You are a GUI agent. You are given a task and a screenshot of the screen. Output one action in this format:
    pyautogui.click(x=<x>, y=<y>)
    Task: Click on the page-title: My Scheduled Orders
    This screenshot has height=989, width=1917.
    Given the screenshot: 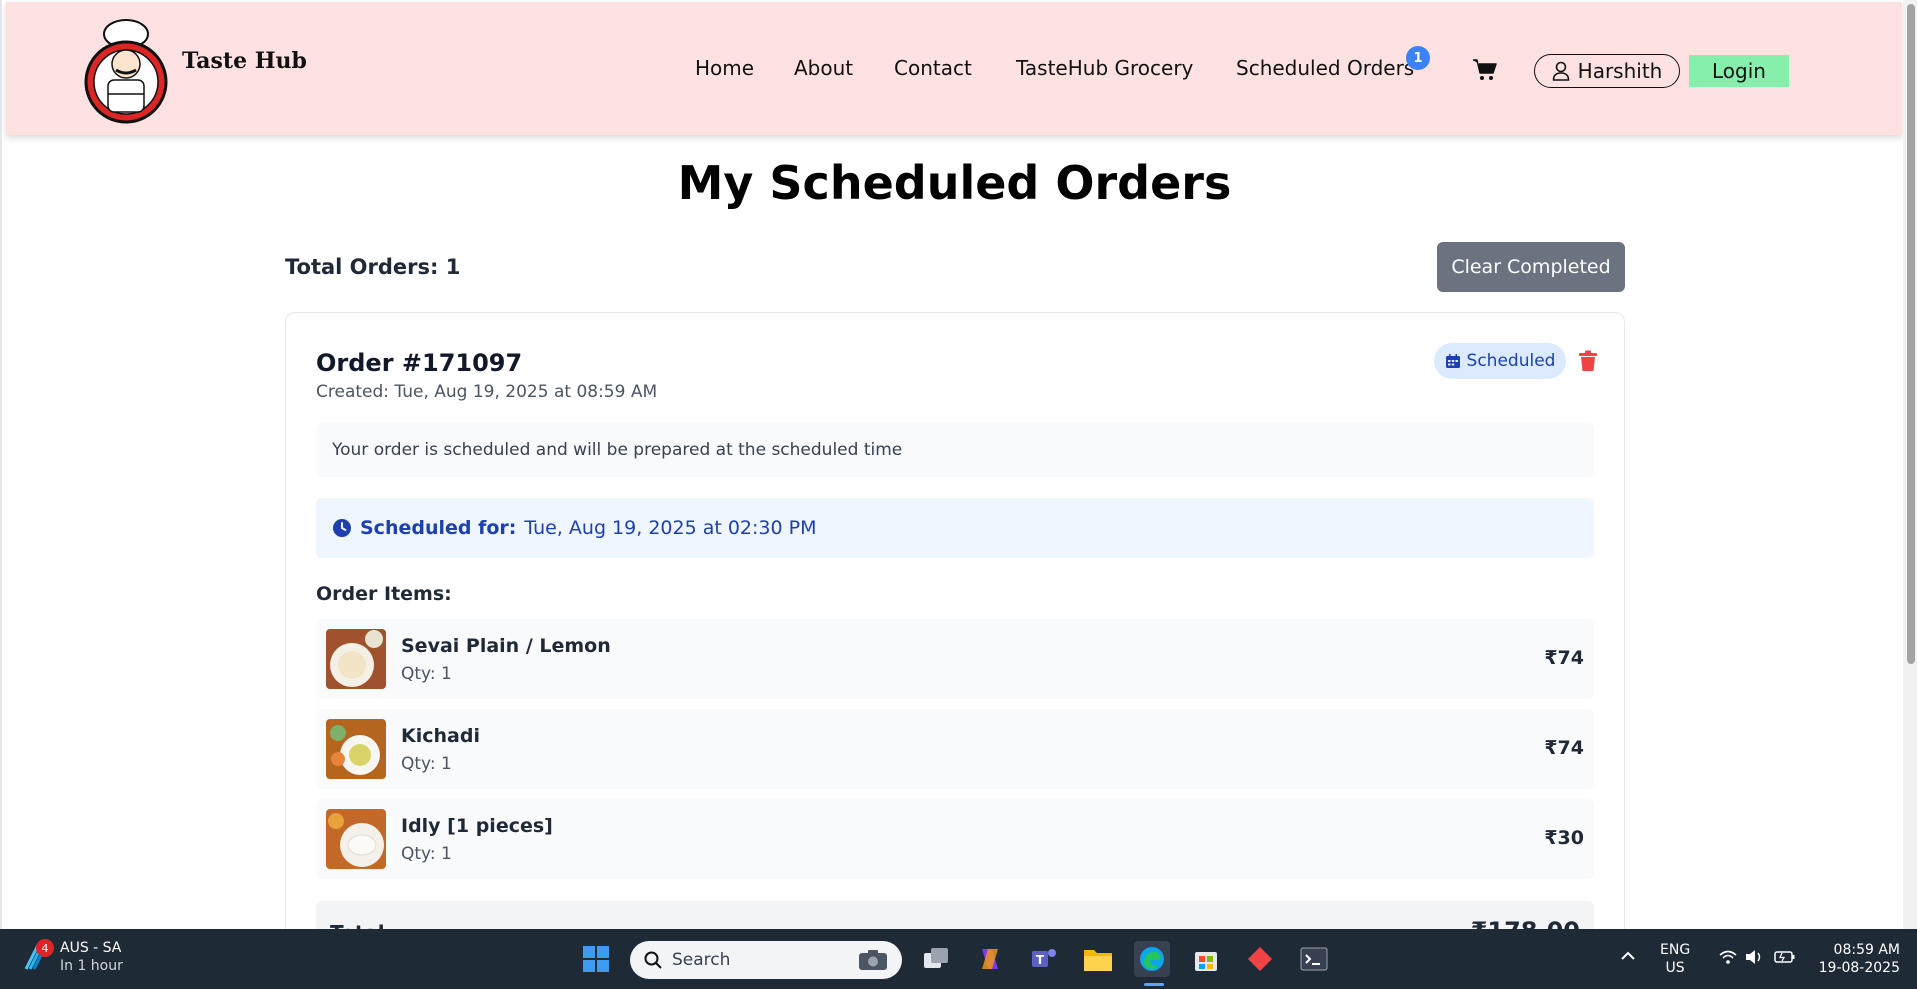 What is the action you would take?
    pyautogui.click(x=954, y=183)
    